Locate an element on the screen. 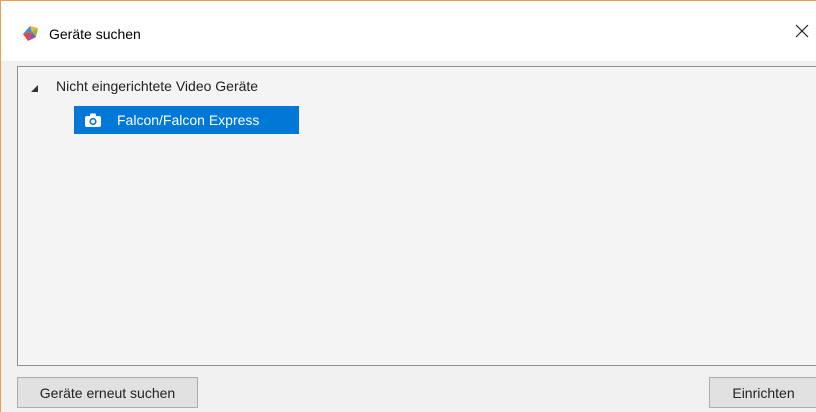 This screenshot has height=412, width=816. rescan-devices-button: Geräte erneut suchen is located at coordinates (107, 392).